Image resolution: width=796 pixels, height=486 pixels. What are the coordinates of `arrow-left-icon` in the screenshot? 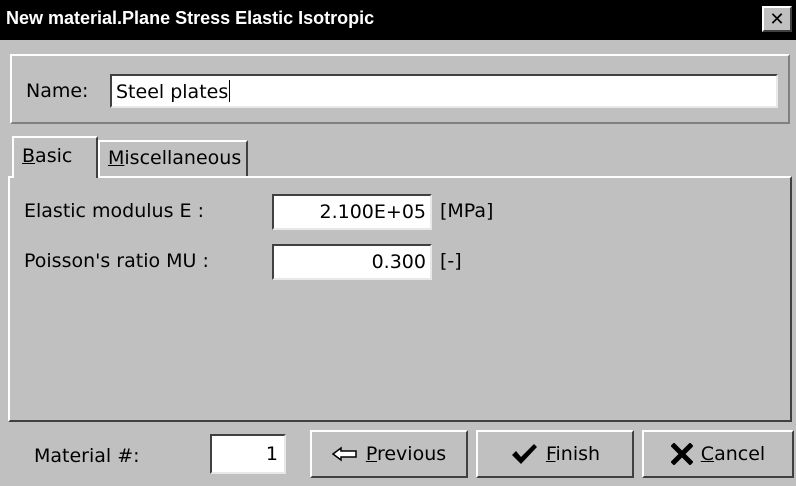 It's located at (344, 454).